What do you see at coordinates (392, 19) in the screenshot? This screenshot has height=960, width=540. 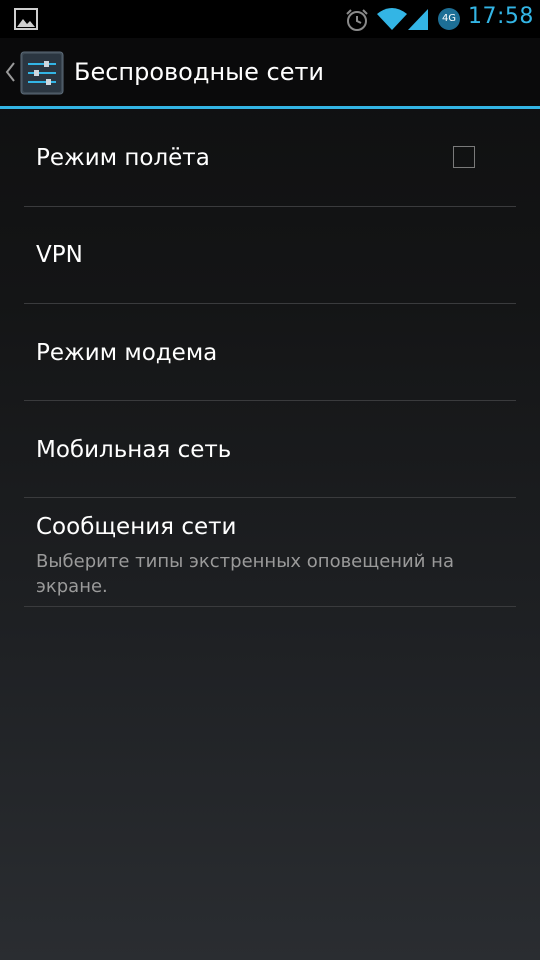 I see `wifi-icon` at bounding box center [392, 19].